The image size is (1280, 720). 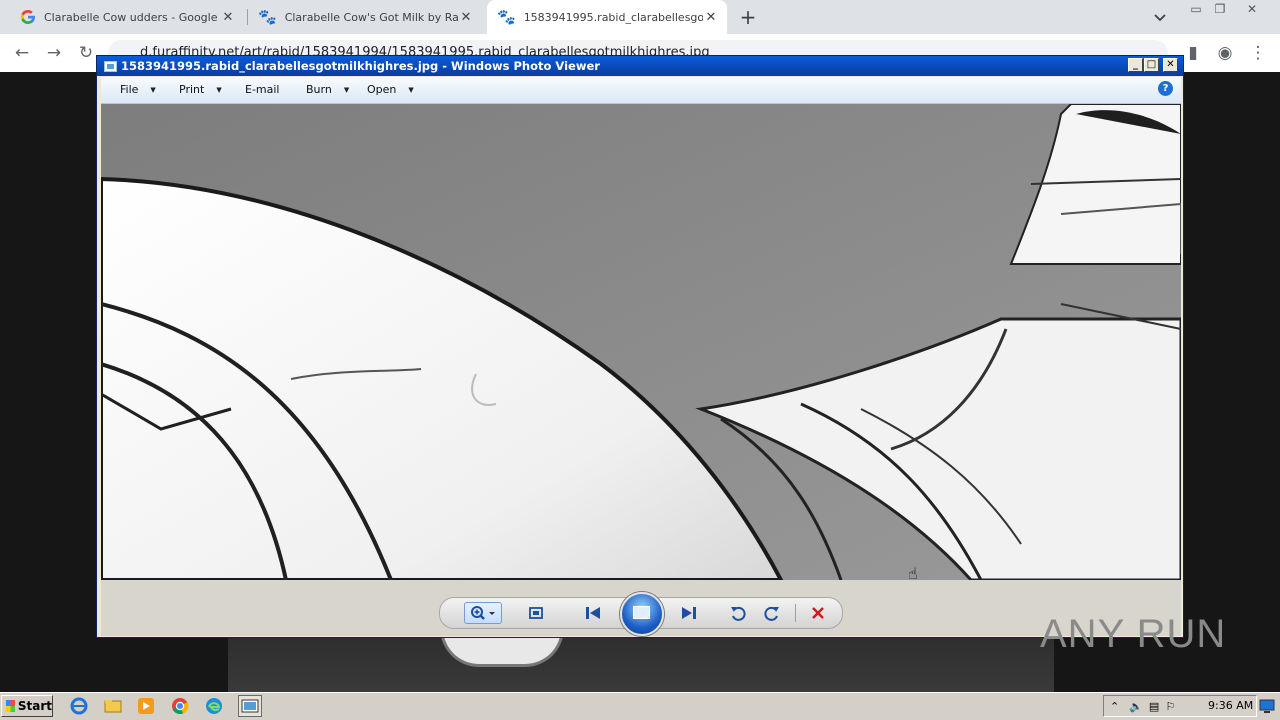 I want to click on menu-open: Open ▼, so click(x=390, y=89).